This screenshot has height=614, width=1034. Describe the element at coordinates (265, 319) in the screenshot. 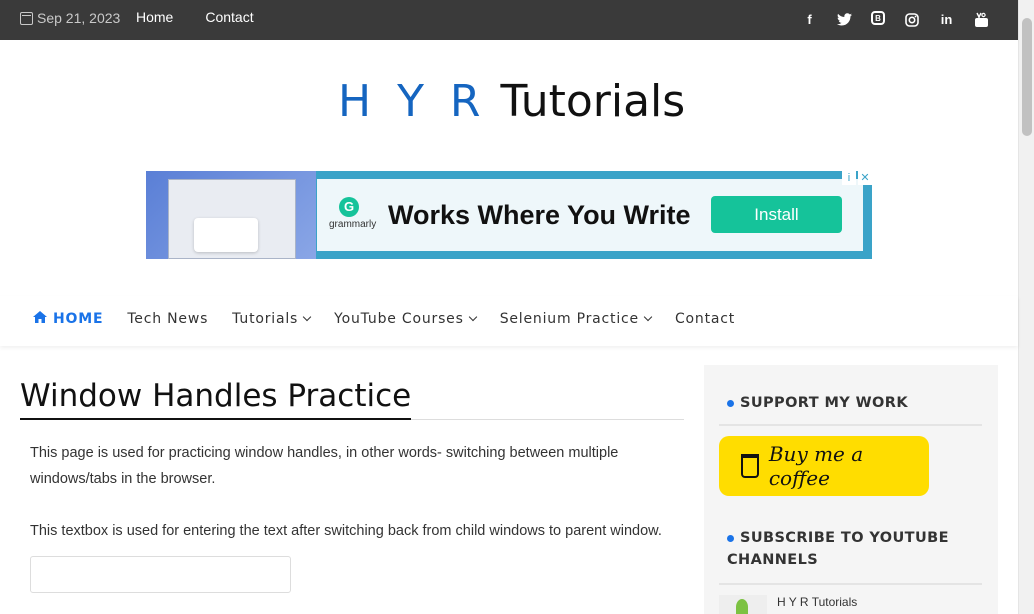

I see `nav-label: Tutorials` at that location.